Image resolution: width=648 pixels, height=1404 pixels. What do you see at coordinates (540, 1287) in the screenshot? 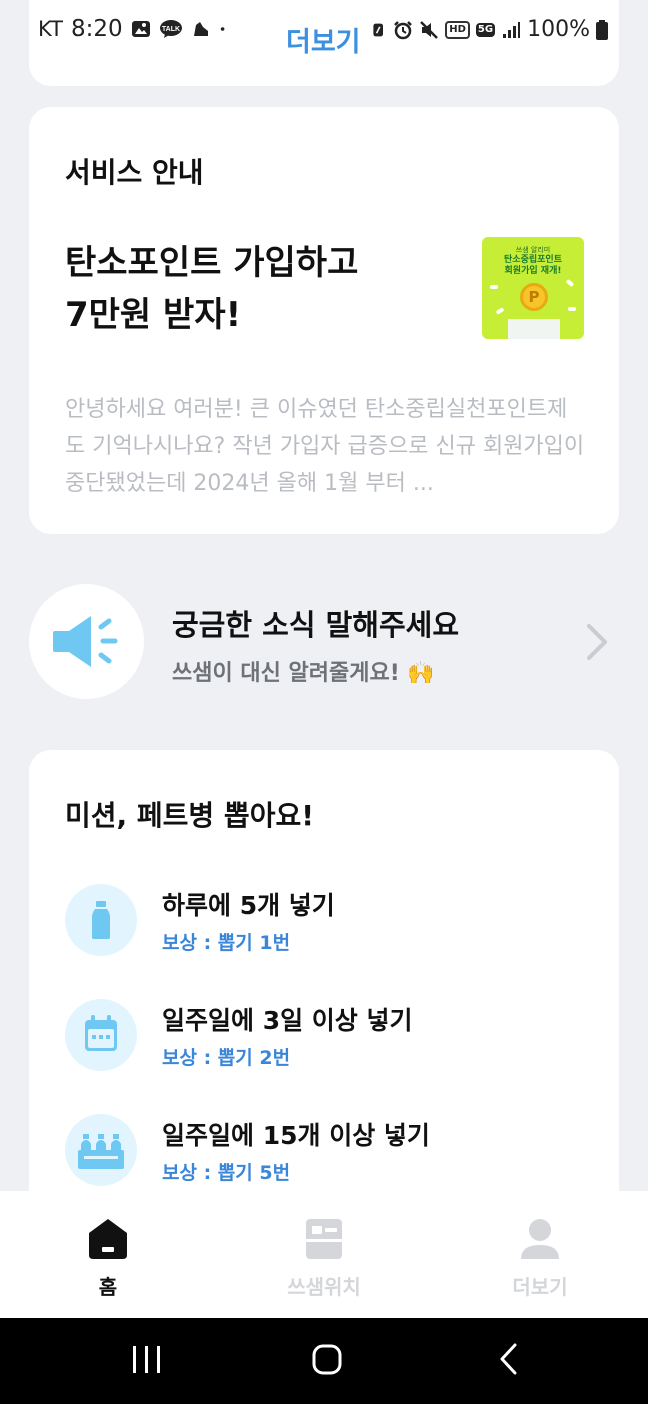
I see `tab-label: 더보기` at bounding box center [540, 1287].